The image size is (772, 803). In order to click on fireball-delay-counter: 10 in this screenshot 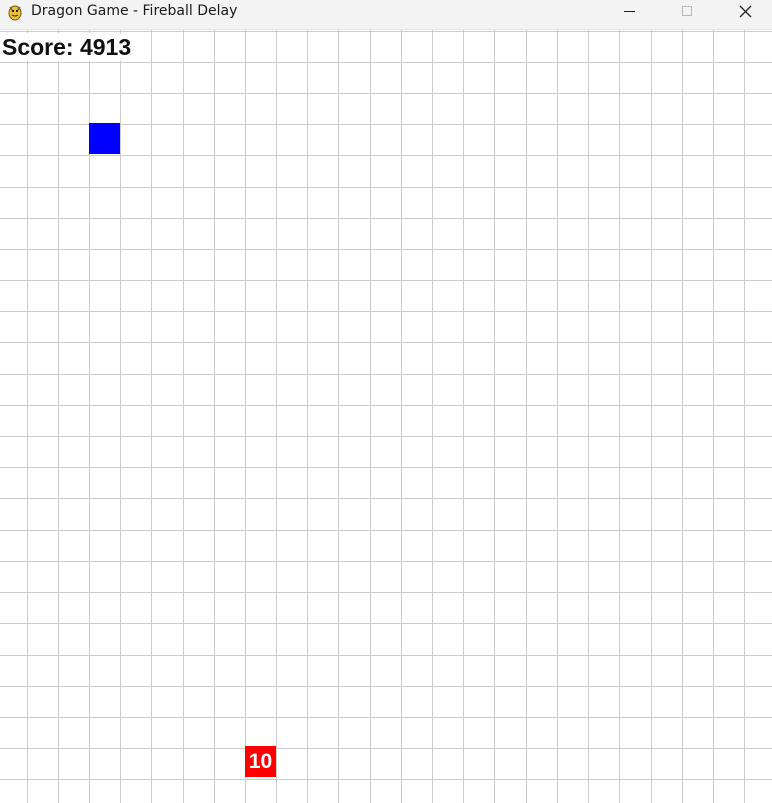, I will do `click(260, 761)`.